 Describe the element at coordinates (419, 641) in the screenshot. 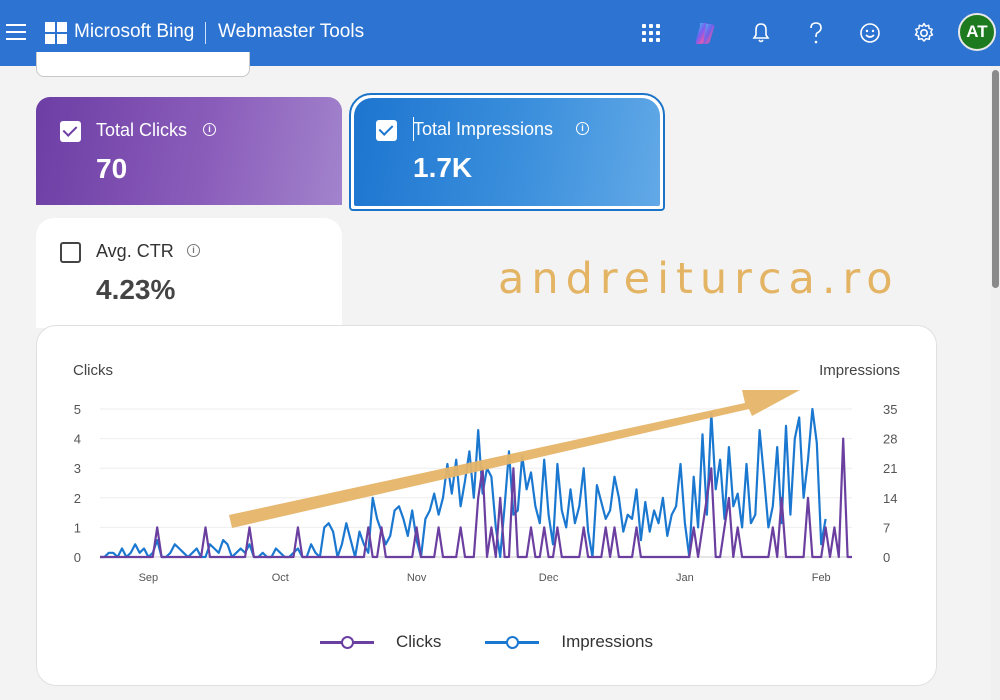

I see `legend-label-clicks: Clicks` at that location.